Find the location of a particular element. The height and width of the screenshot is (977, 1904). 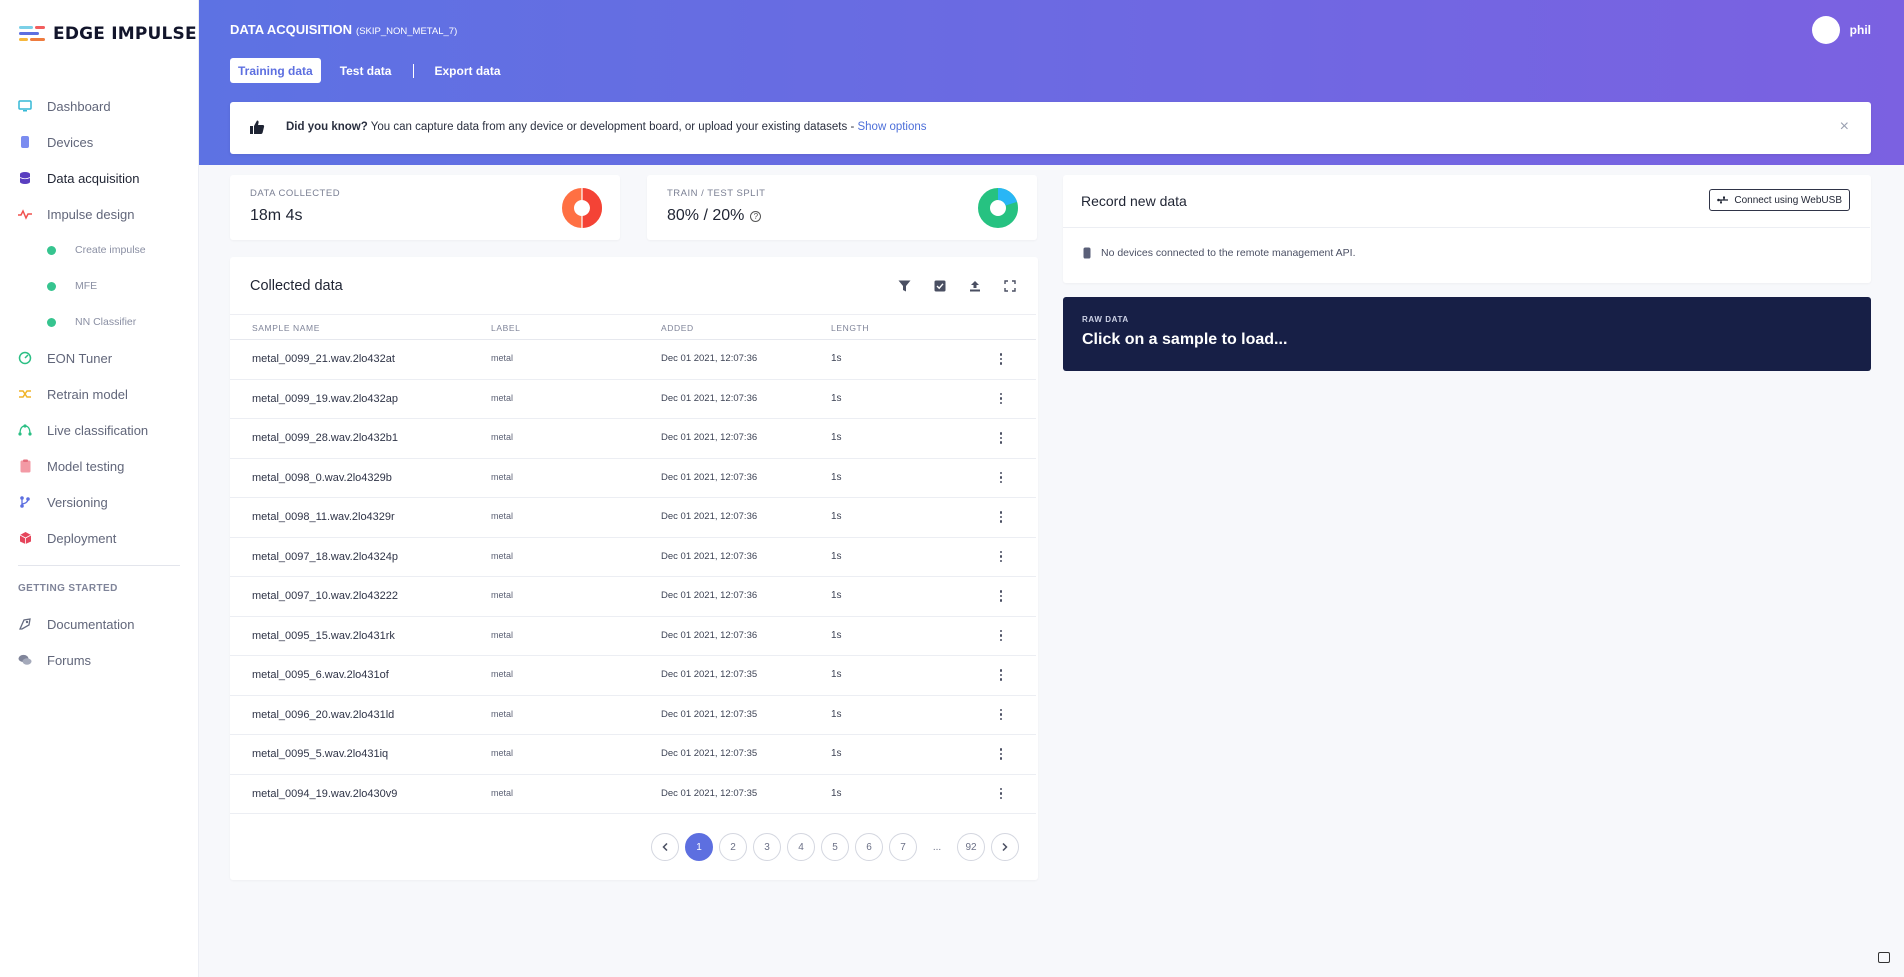

page-button: 7 is located at coordinates (903, 847).